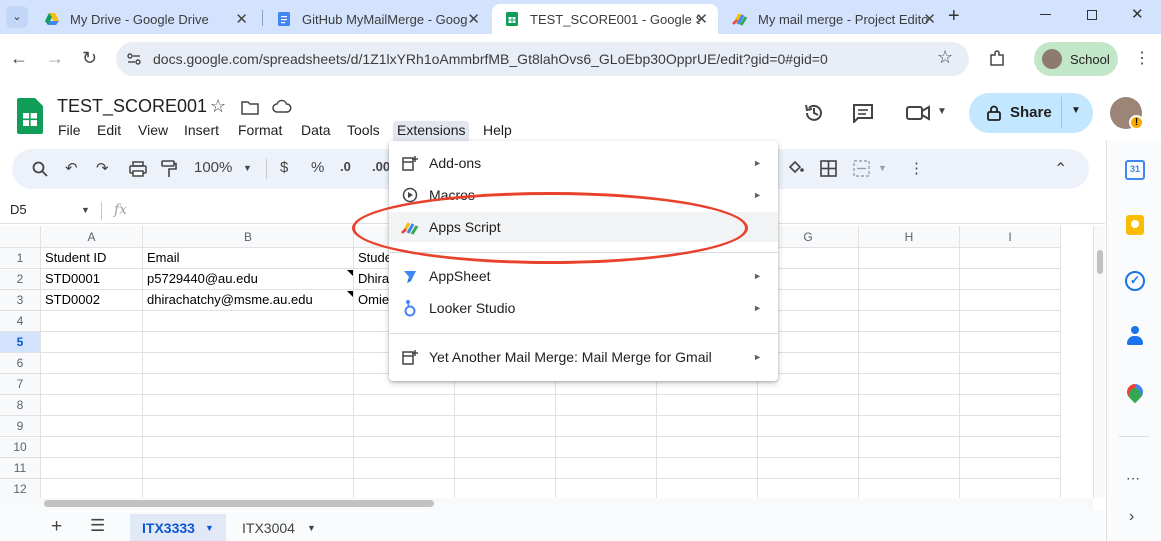 This screenshot has height=541, width=1161. What do you see at coordinates (92, 384) in the screenshot?
I see `cell-a7` at bounding box center [92, 384].